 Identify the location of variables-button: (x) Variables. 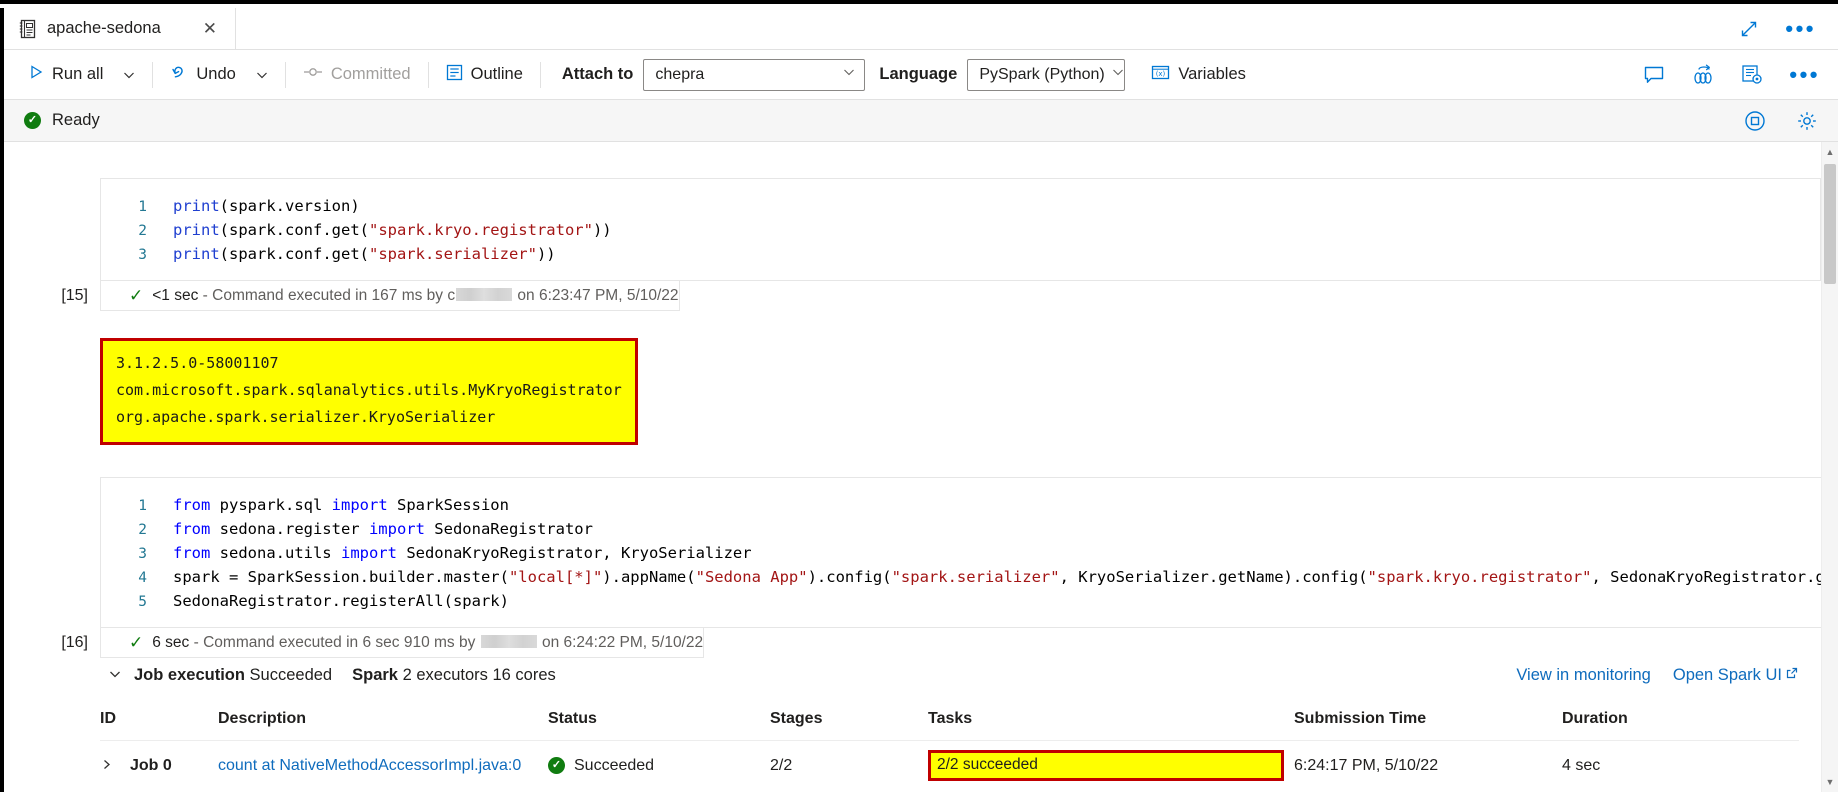
(1198, 75).